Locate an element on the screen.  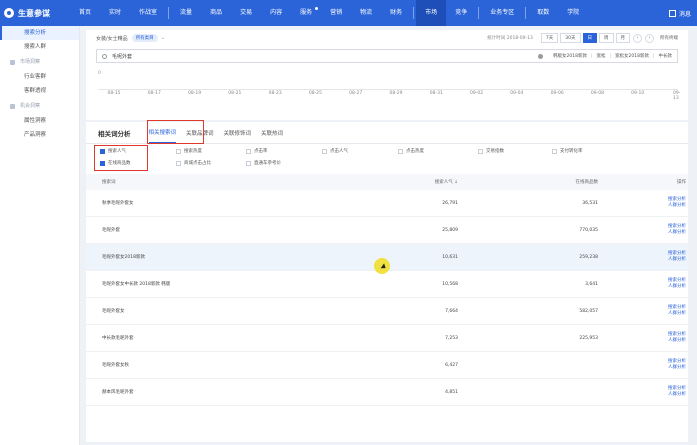
cell-popularity: 10,568 is located at coordinates (450, 284).